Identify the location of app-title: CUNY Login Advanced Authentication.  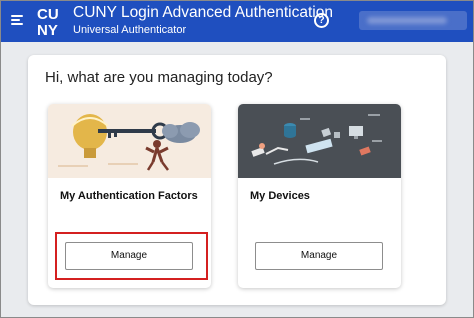
(203, 12).